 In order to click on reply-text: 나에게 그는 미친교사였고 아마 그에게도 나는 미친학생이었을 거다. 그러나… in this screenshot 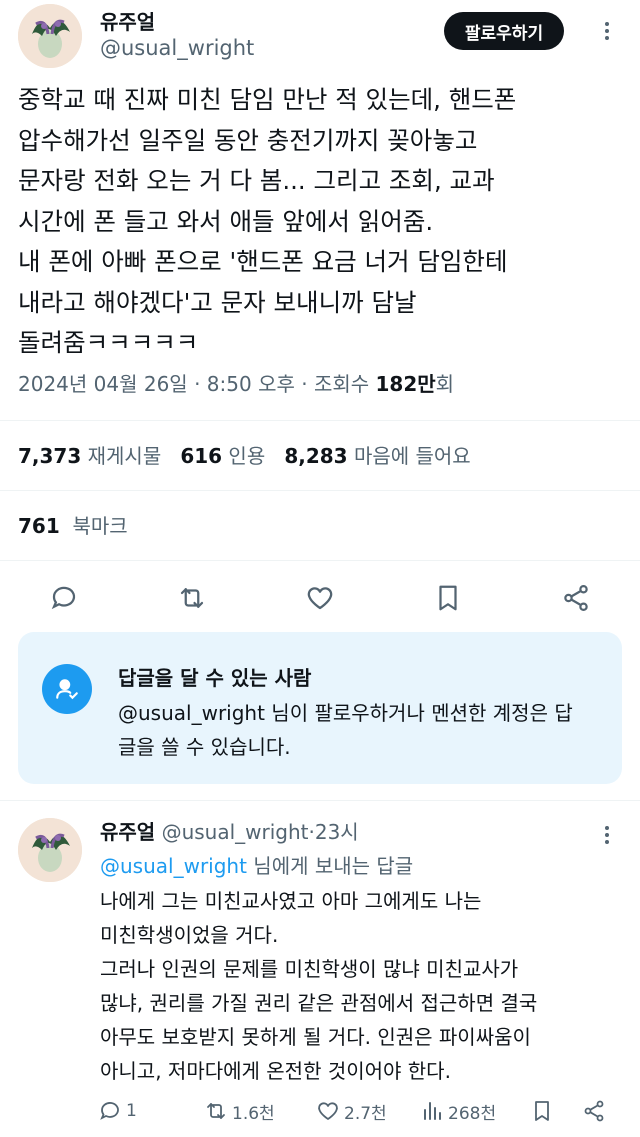, I will do `click(319, 986)`.